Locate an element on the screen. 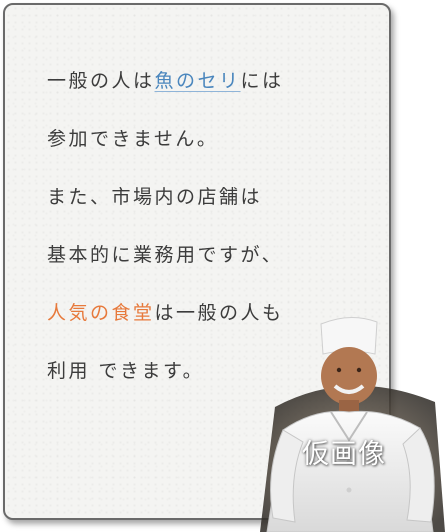 Image resolution: width=445 pixels, height=532 pixels. fish-auction-link: 魚のセリ is located at coordinates (198, 81).